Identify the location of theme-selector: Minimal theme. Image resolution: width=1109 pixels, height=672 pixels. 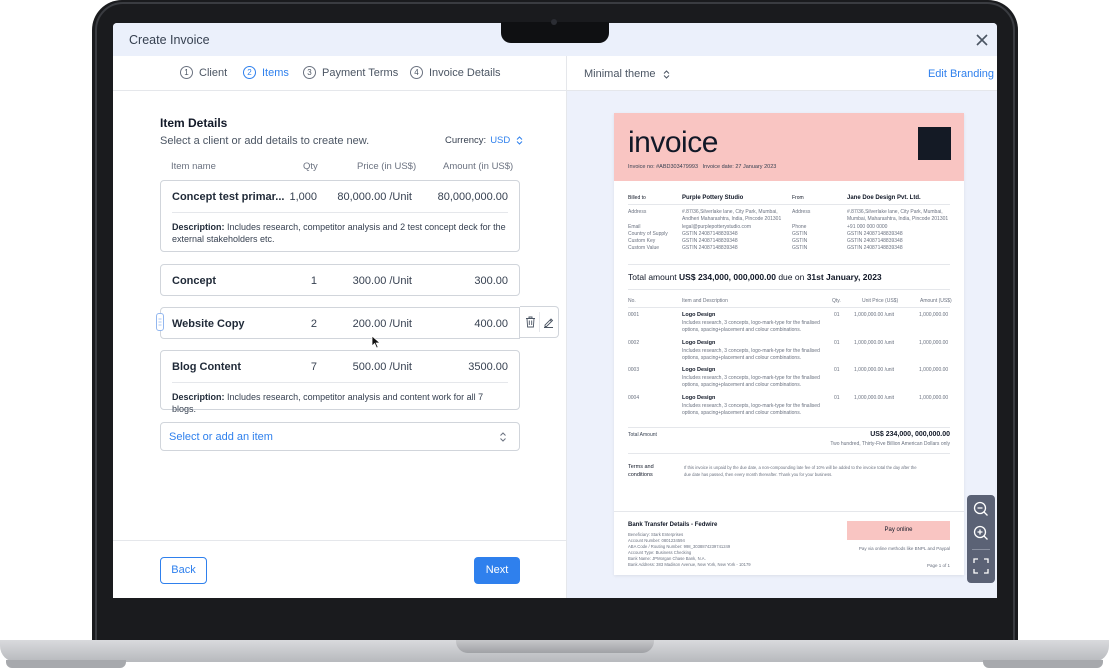
(627, 74).